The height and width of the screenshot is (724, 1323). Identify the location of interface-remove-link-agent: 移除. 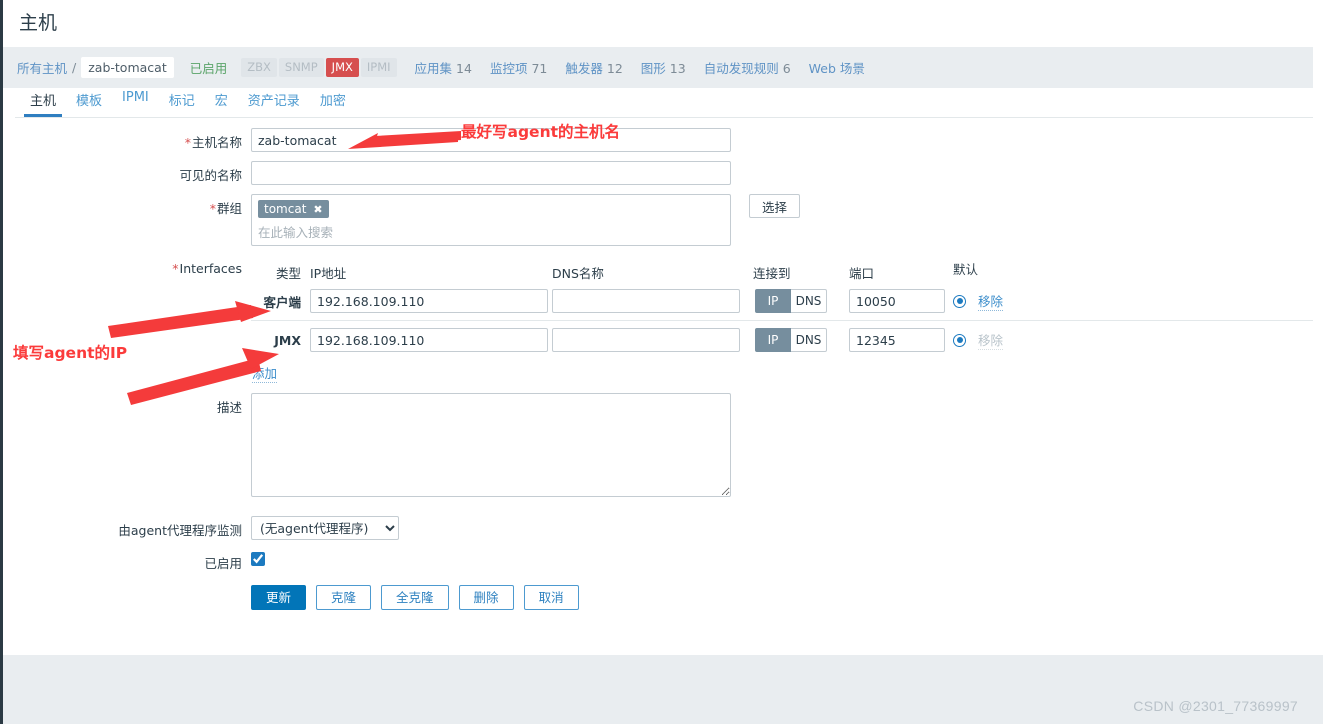
(991, 301).